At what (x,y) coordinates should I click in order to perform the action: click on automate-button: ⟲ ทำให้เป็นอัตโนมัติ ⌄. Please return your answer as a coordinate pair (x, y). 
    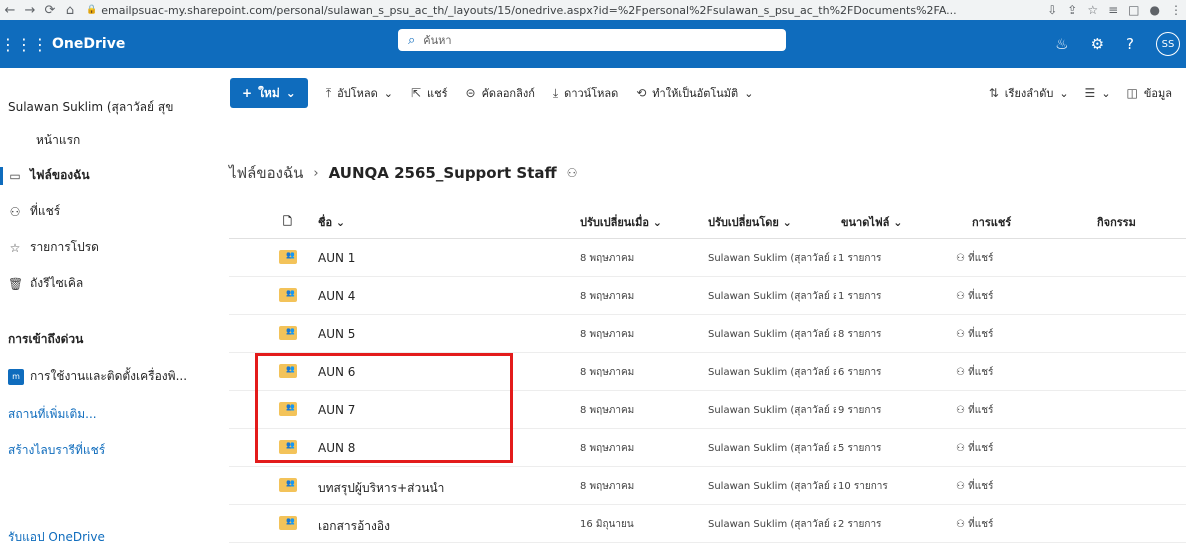
    Looking at the image, I should click on (694, 93).